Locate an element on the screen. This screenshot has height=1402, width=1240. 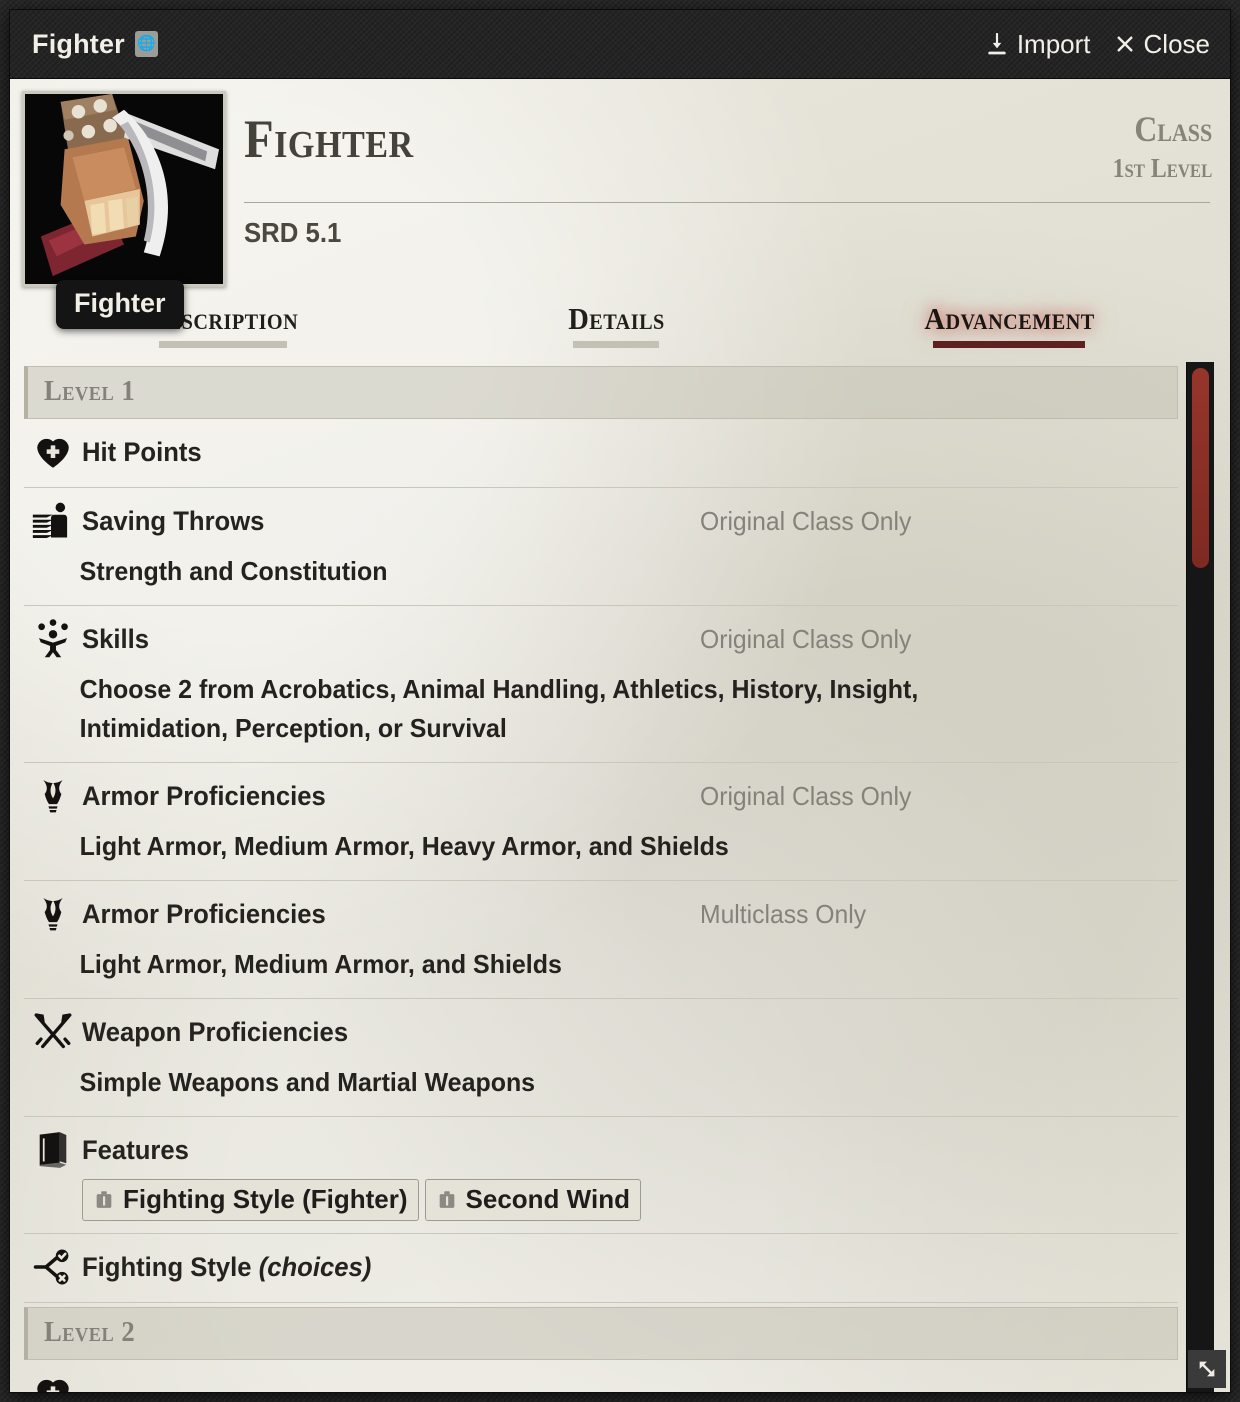
advancement-row-head: Fighting Style (choices) is located at coordinates (597, 1267).